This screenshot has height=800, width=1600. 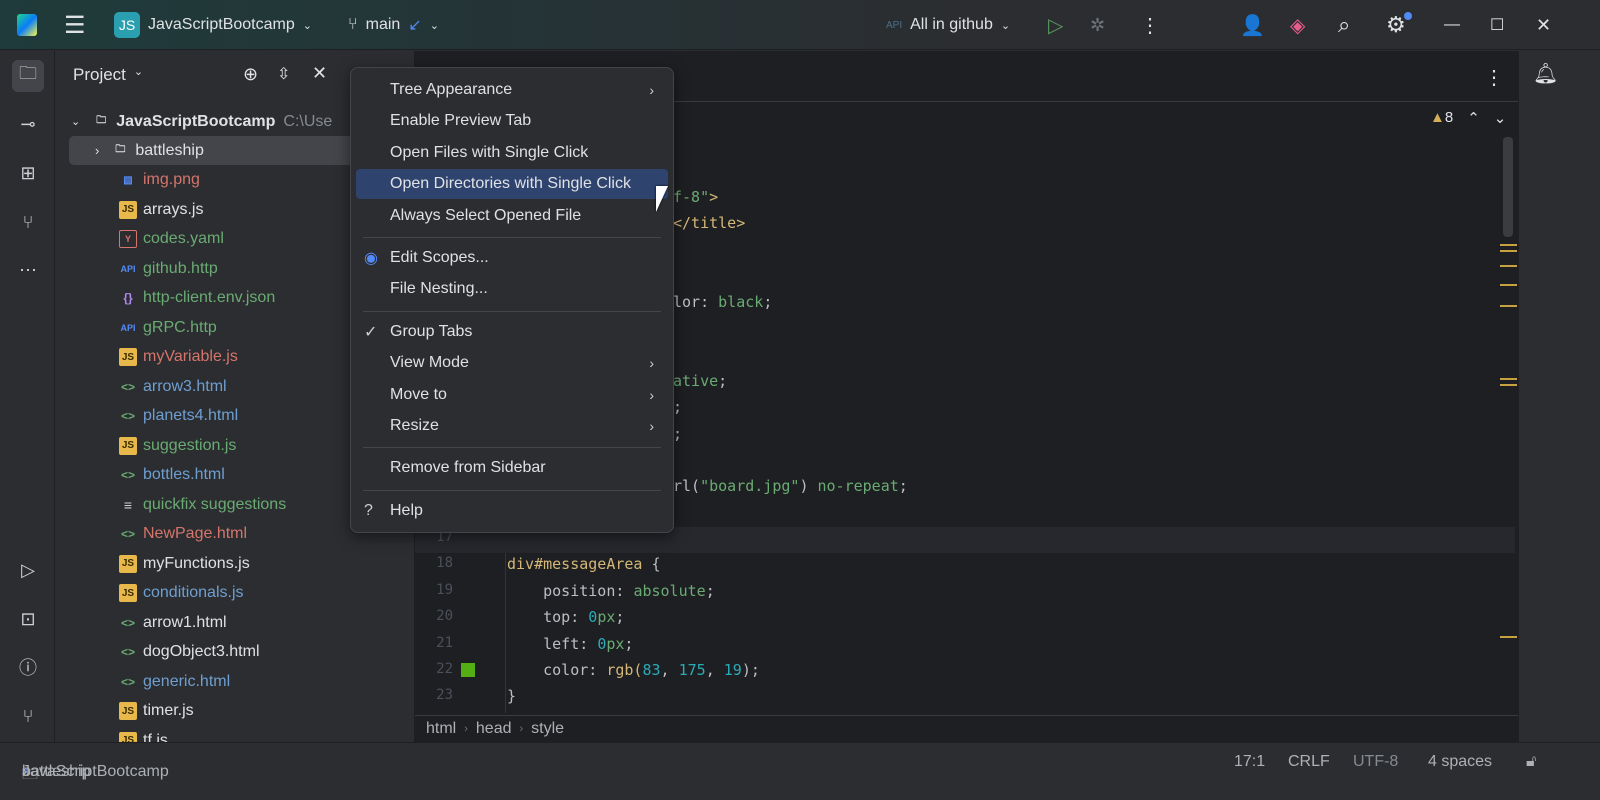 What do you see at coordinates (28, 619) in the screenshot?
I see `terminal-icon: ⊡` at bounding box center [28, 619].